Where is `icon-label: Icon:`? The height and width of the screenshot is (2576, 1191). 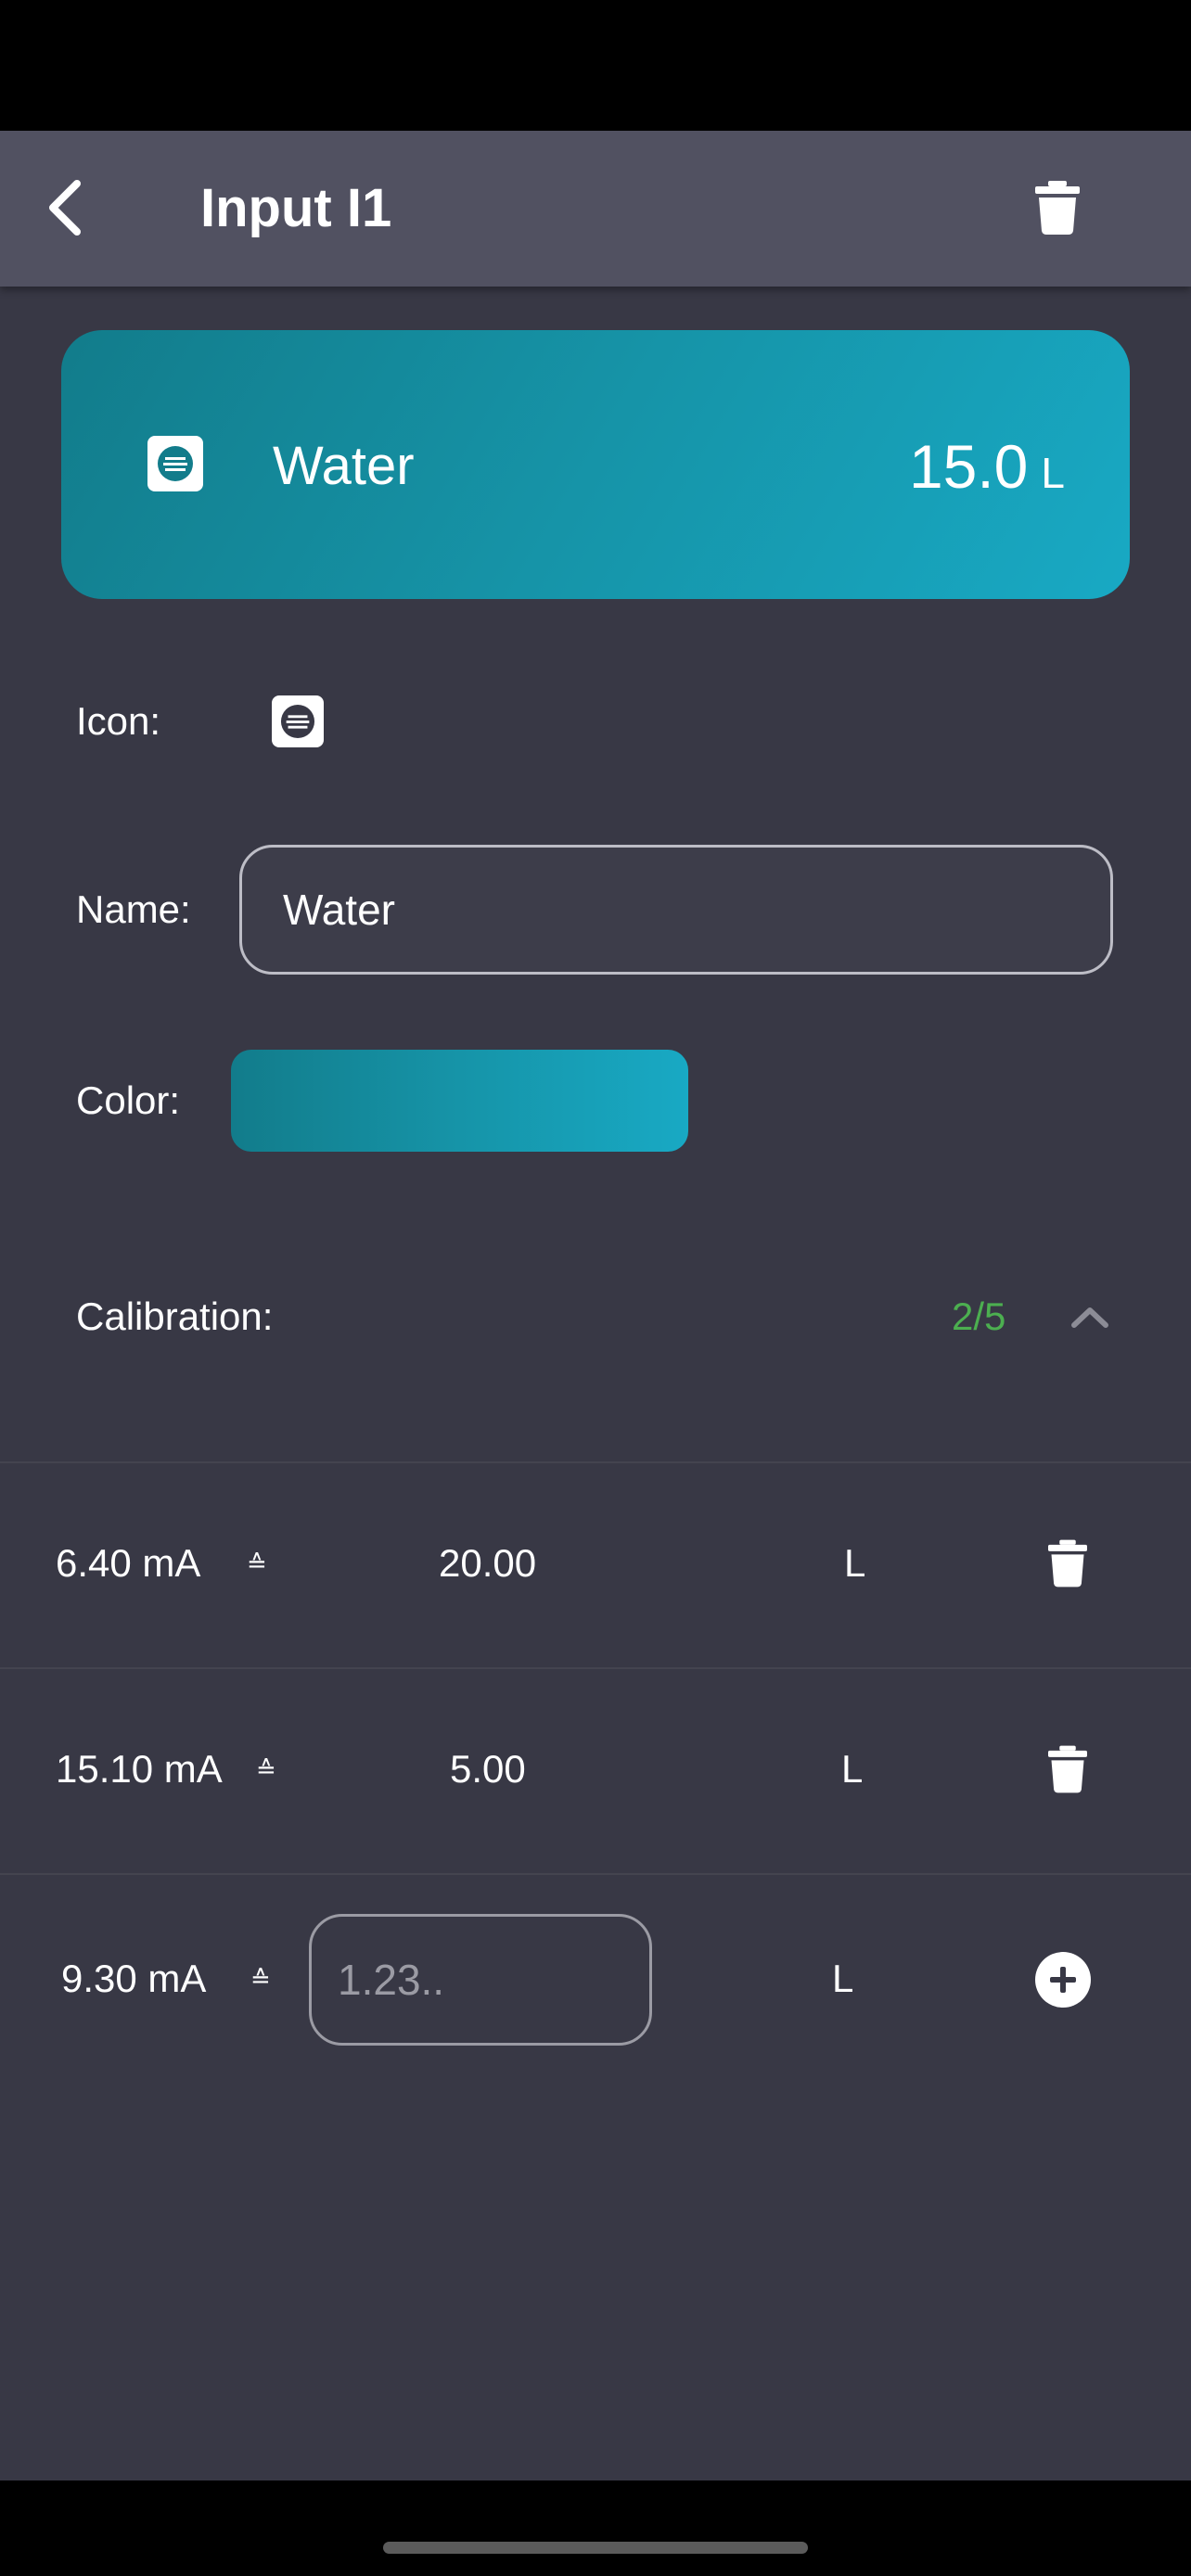 icon-label: Icon: is located at coordinates (118, 721).